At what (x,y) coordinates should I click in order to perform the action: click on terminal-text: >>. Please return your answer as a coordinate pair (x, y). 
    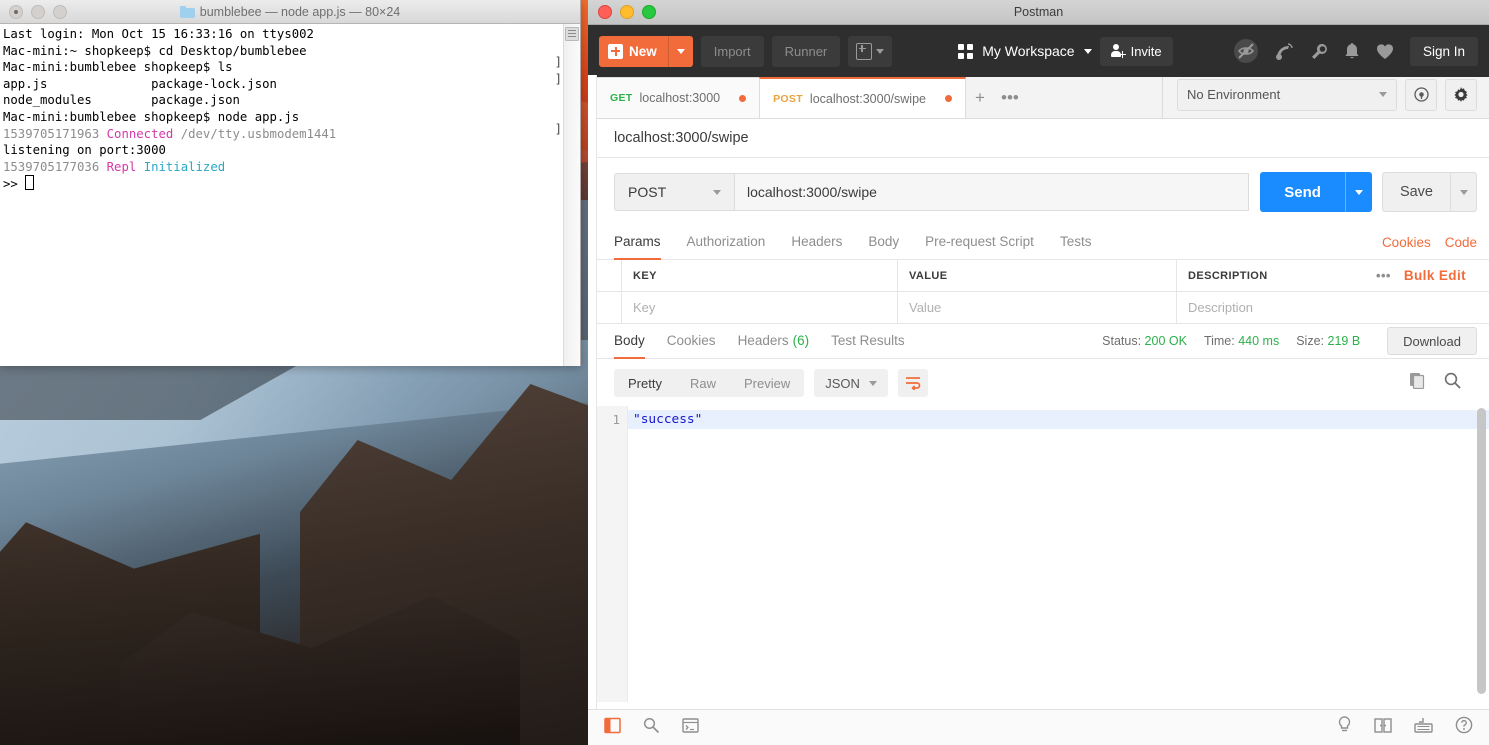
    Looking at the image, I should click on (14, 184).